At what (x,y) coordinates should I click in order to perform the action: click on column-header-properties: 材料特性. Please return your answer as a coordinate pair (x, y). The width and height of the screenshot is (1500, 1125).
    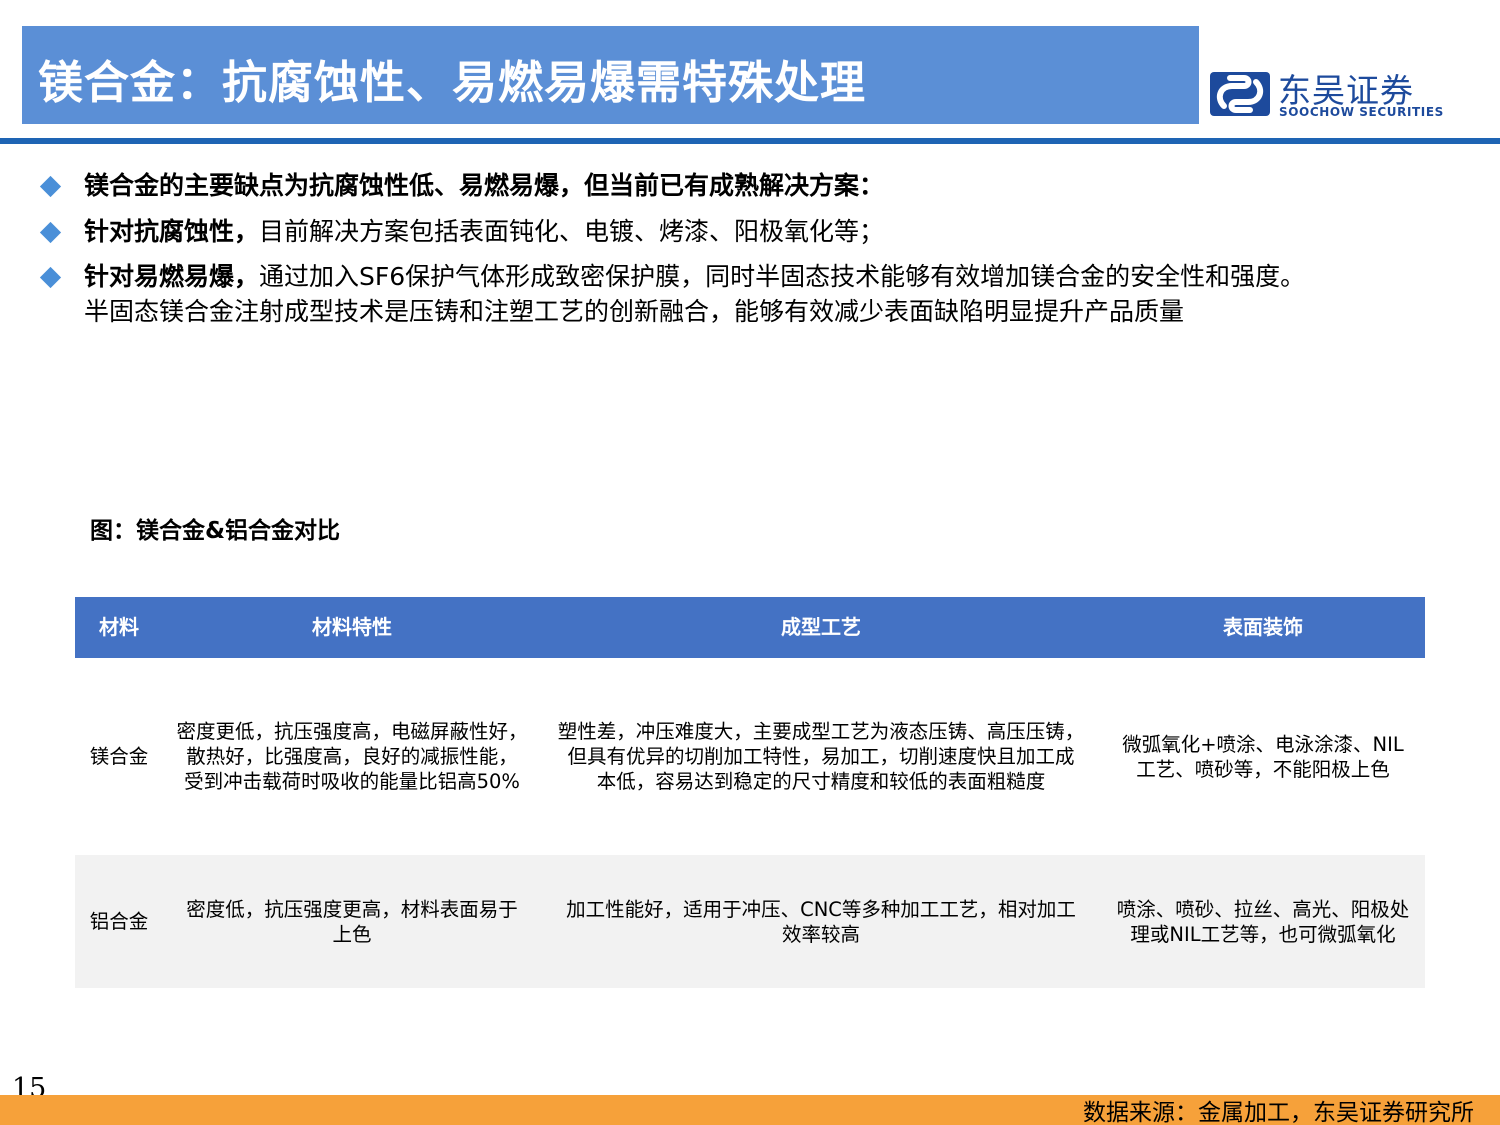
    Looking at the image, I should click on (352, 627).